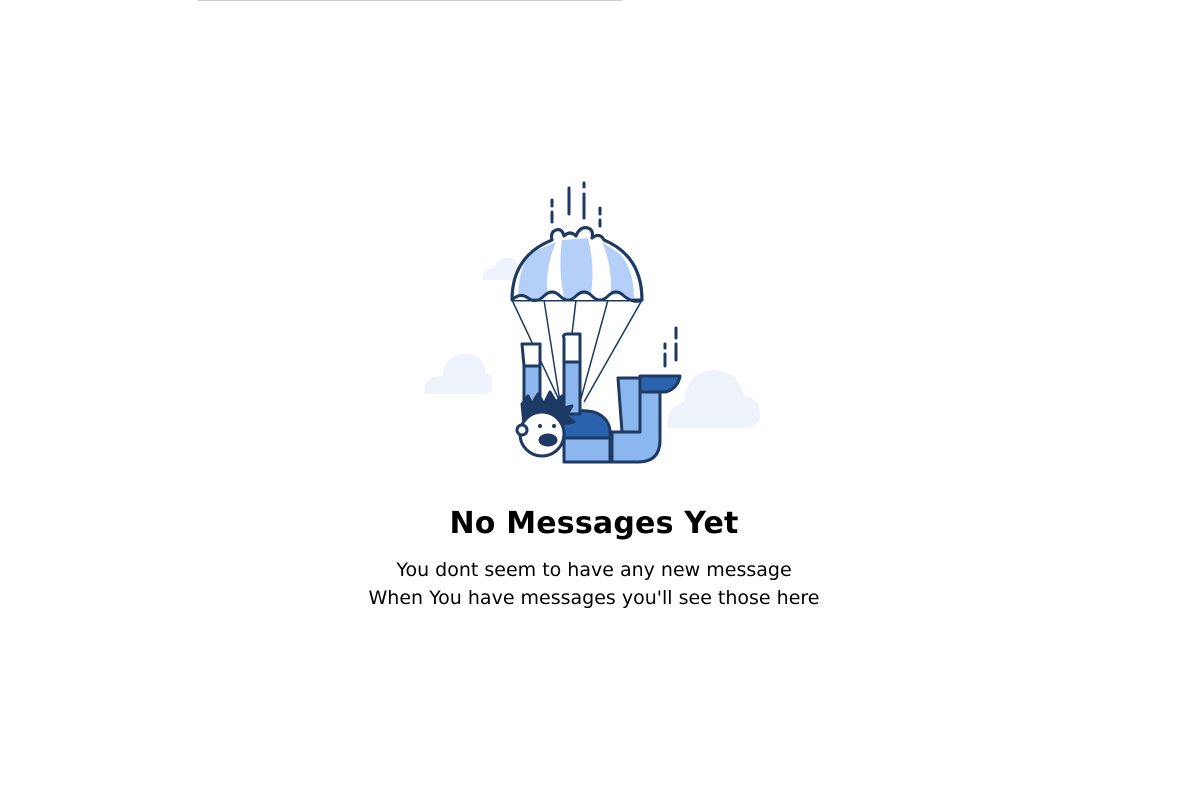  Describe the element at coordinates (598, 398) in the screenshot. I see `skydiver-icon` at that location.